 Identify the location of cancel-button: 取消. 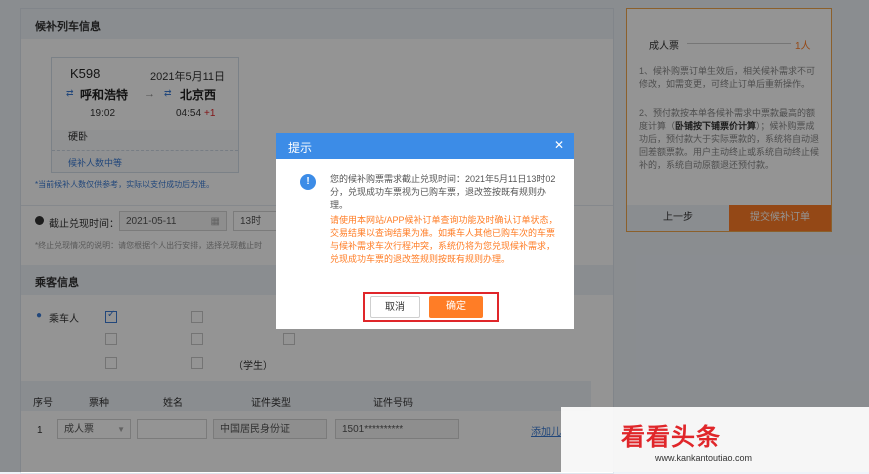
(395, 307).